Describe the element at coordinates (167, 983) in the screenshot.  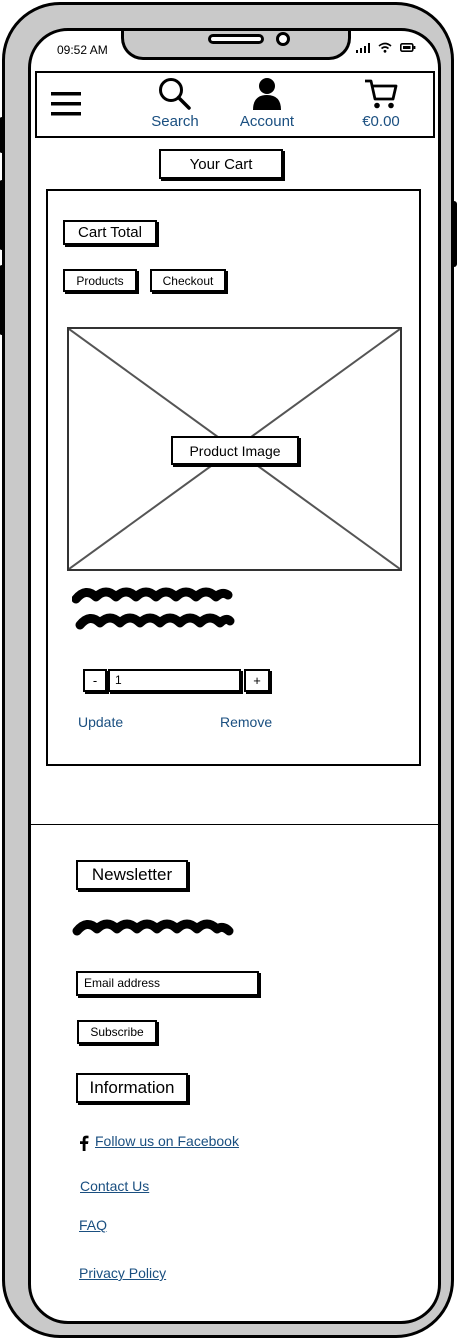
I see `email-field: Email address` at that location.